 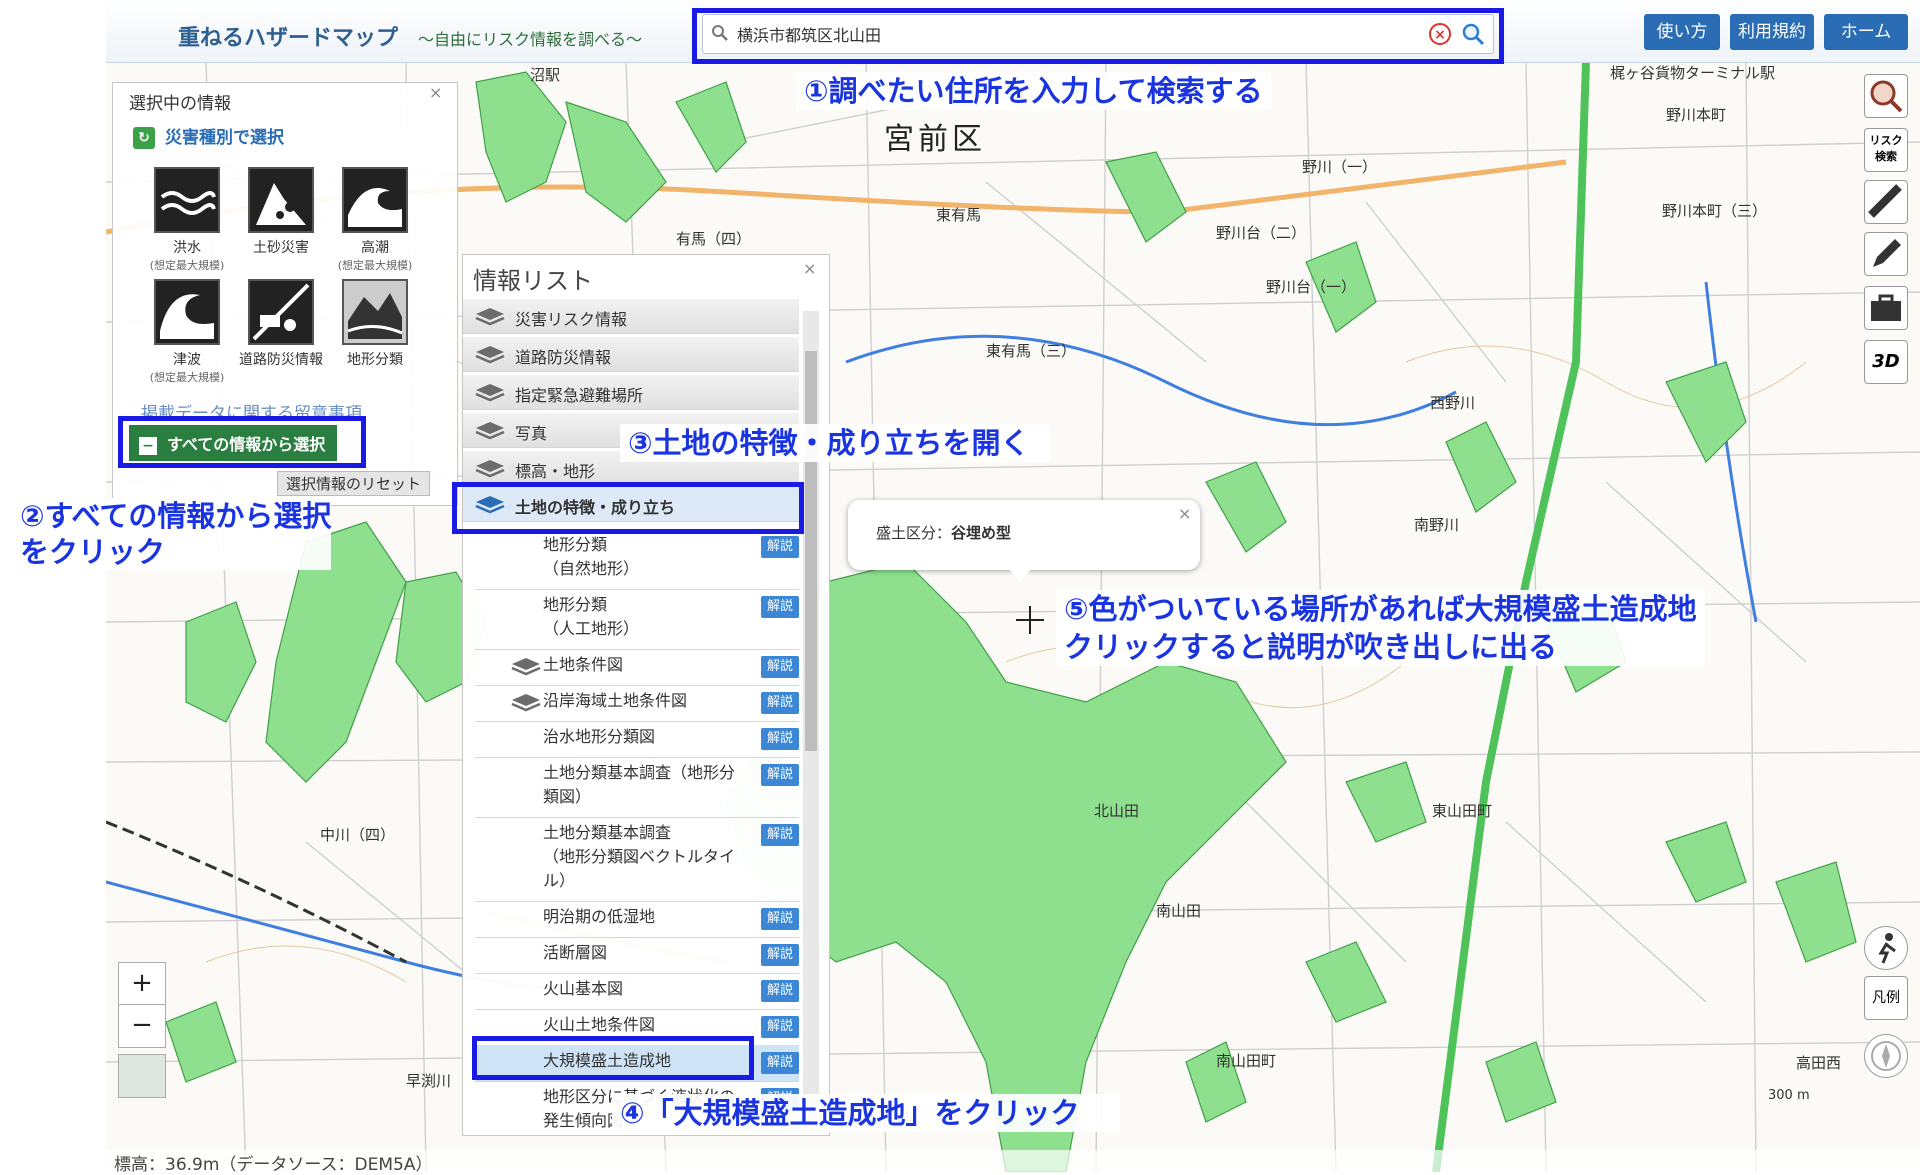 I want to click on place-label: 野川（一）, so click(x=1340, y=167).